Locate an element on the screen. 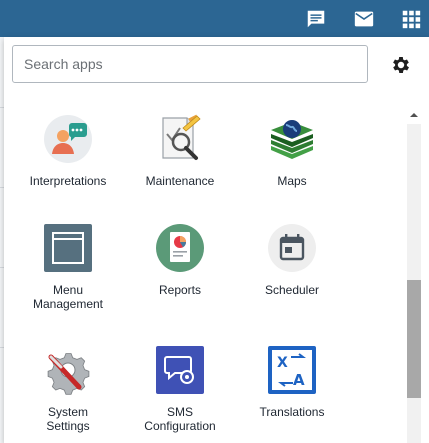 The height and width of the screenshot is (443, 429). app-label: Menu Management is located at coordinates (68, 297).